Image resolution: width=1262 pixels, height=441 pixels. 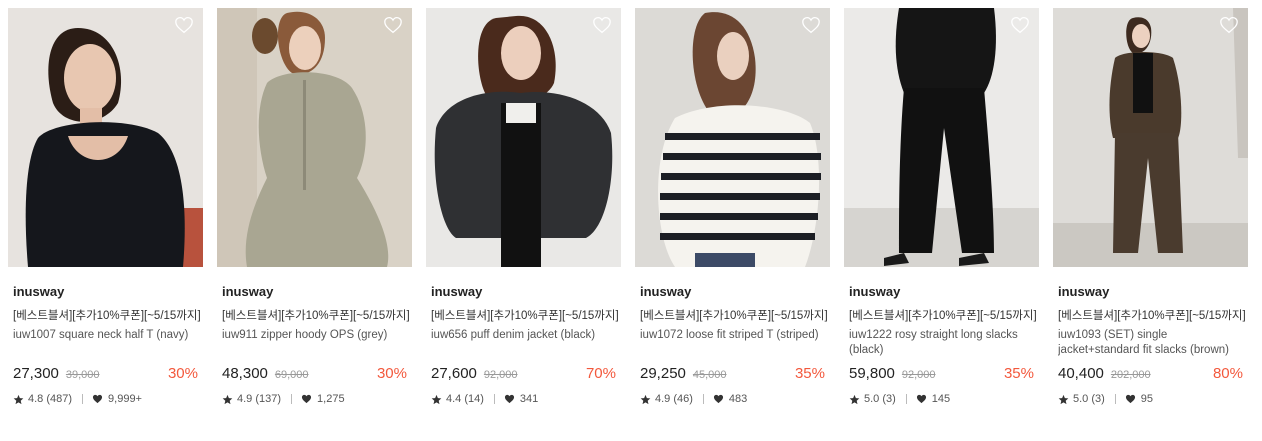 I want to click on rating-value: 4.9 (46), so click(x=674, y=399).